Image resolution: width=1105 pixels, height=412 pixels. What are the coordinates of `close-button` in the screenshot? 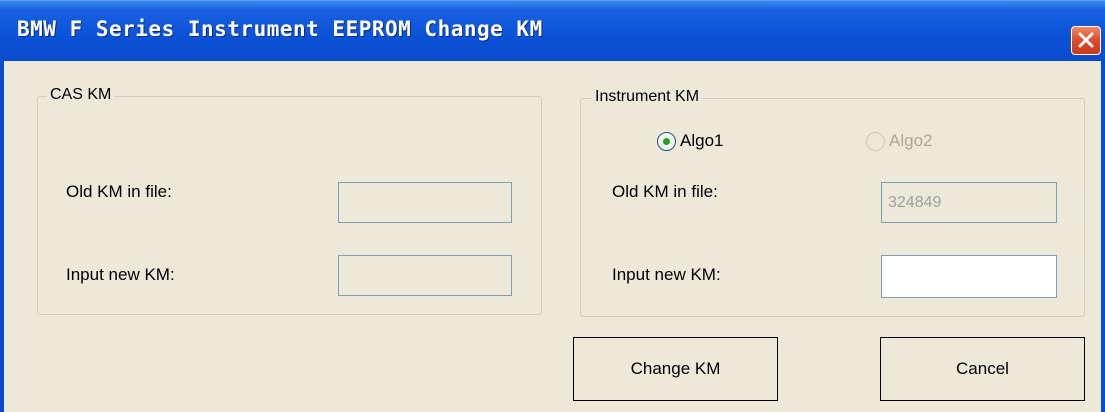 It's located at (1086, 40).